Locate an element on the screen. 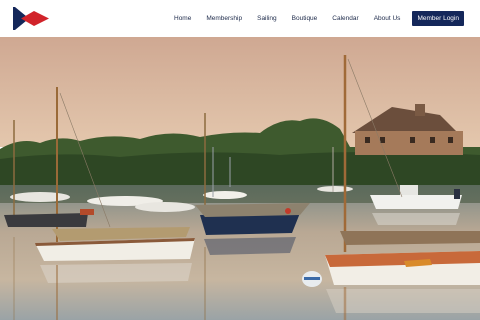 The width and height of the screenshot is (480, 320). burgee-flag-icon is located at coordinates (31, 18).